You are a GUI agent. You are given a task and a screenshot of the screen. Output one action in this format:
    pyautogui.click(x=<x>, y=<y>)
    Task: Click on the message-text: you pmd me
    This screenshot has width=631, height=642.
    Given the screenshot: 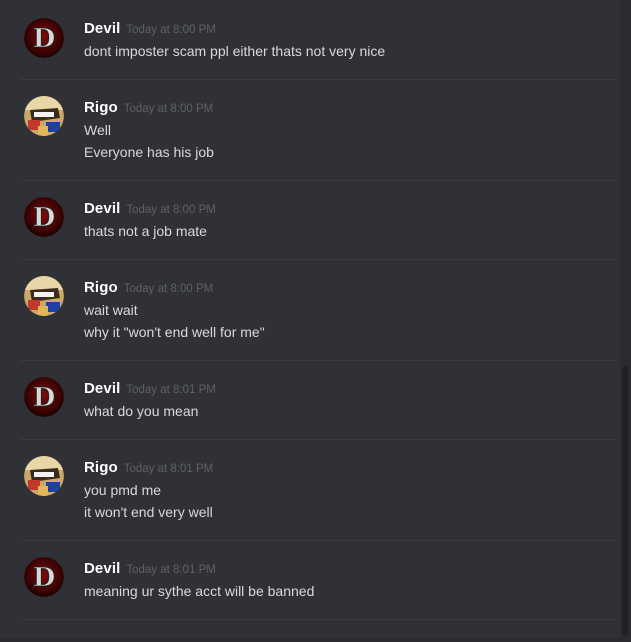 What is the action you would take?
    pyautogui.click(x=123, y=490)
    